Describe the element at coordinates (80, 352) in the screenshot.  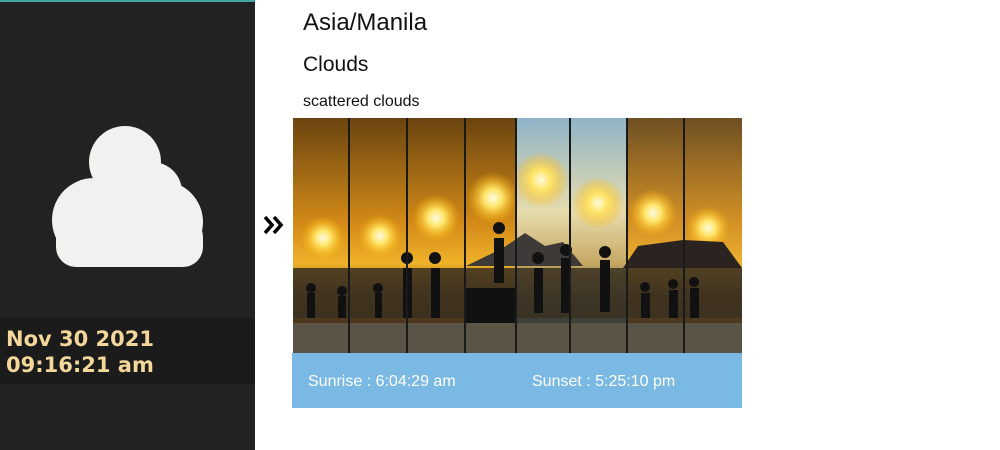
I see `datetime-text: Nov 30 2021 09:16:21 am` at that location.